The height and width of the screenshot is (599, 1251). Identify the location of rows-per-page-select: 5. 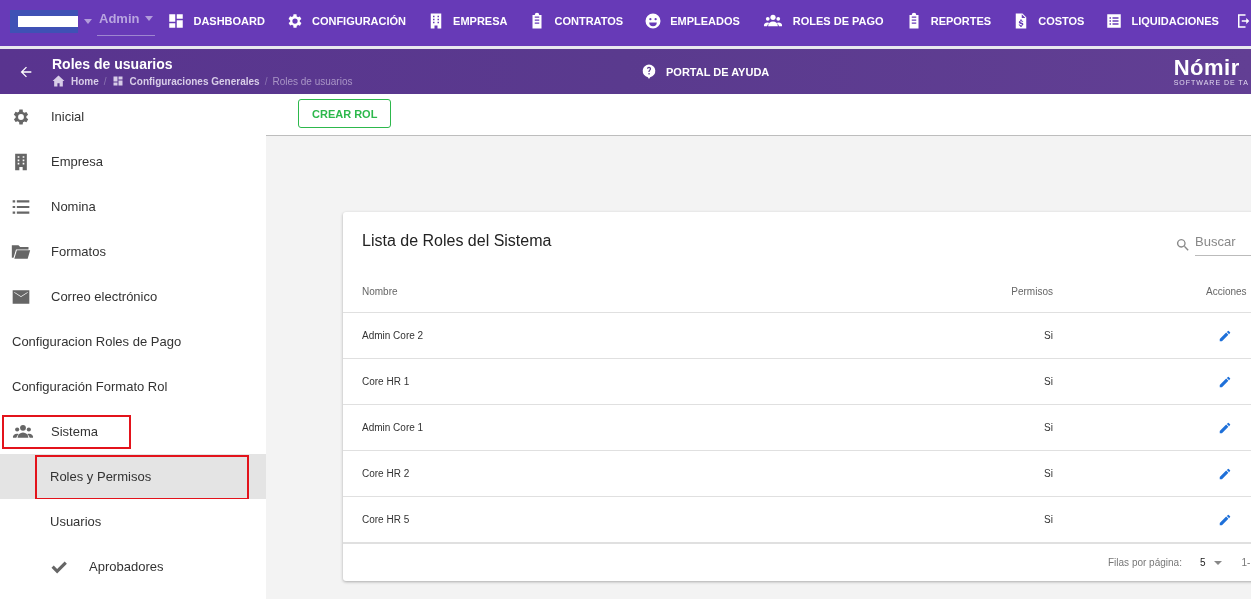
(1210, 562).